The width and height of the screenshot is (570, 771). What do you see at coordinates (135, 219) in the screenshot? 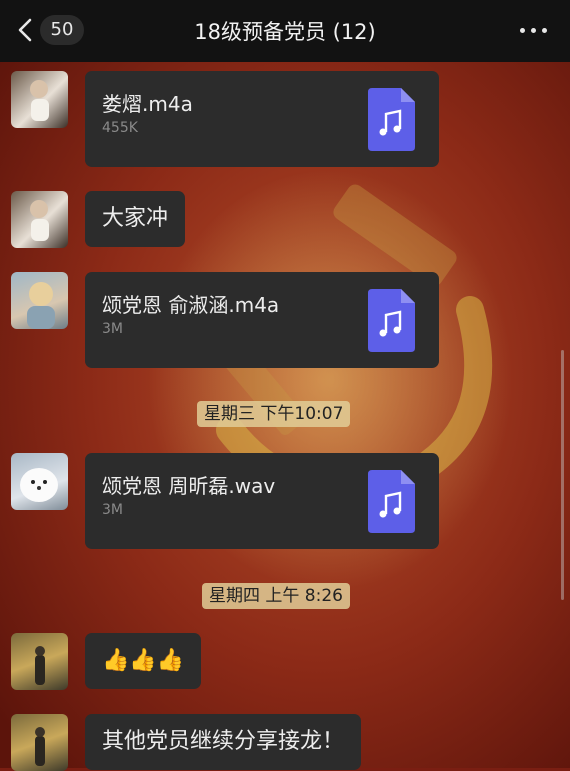
I see `text-message: 大家冲` at bounding box center [135, 219].